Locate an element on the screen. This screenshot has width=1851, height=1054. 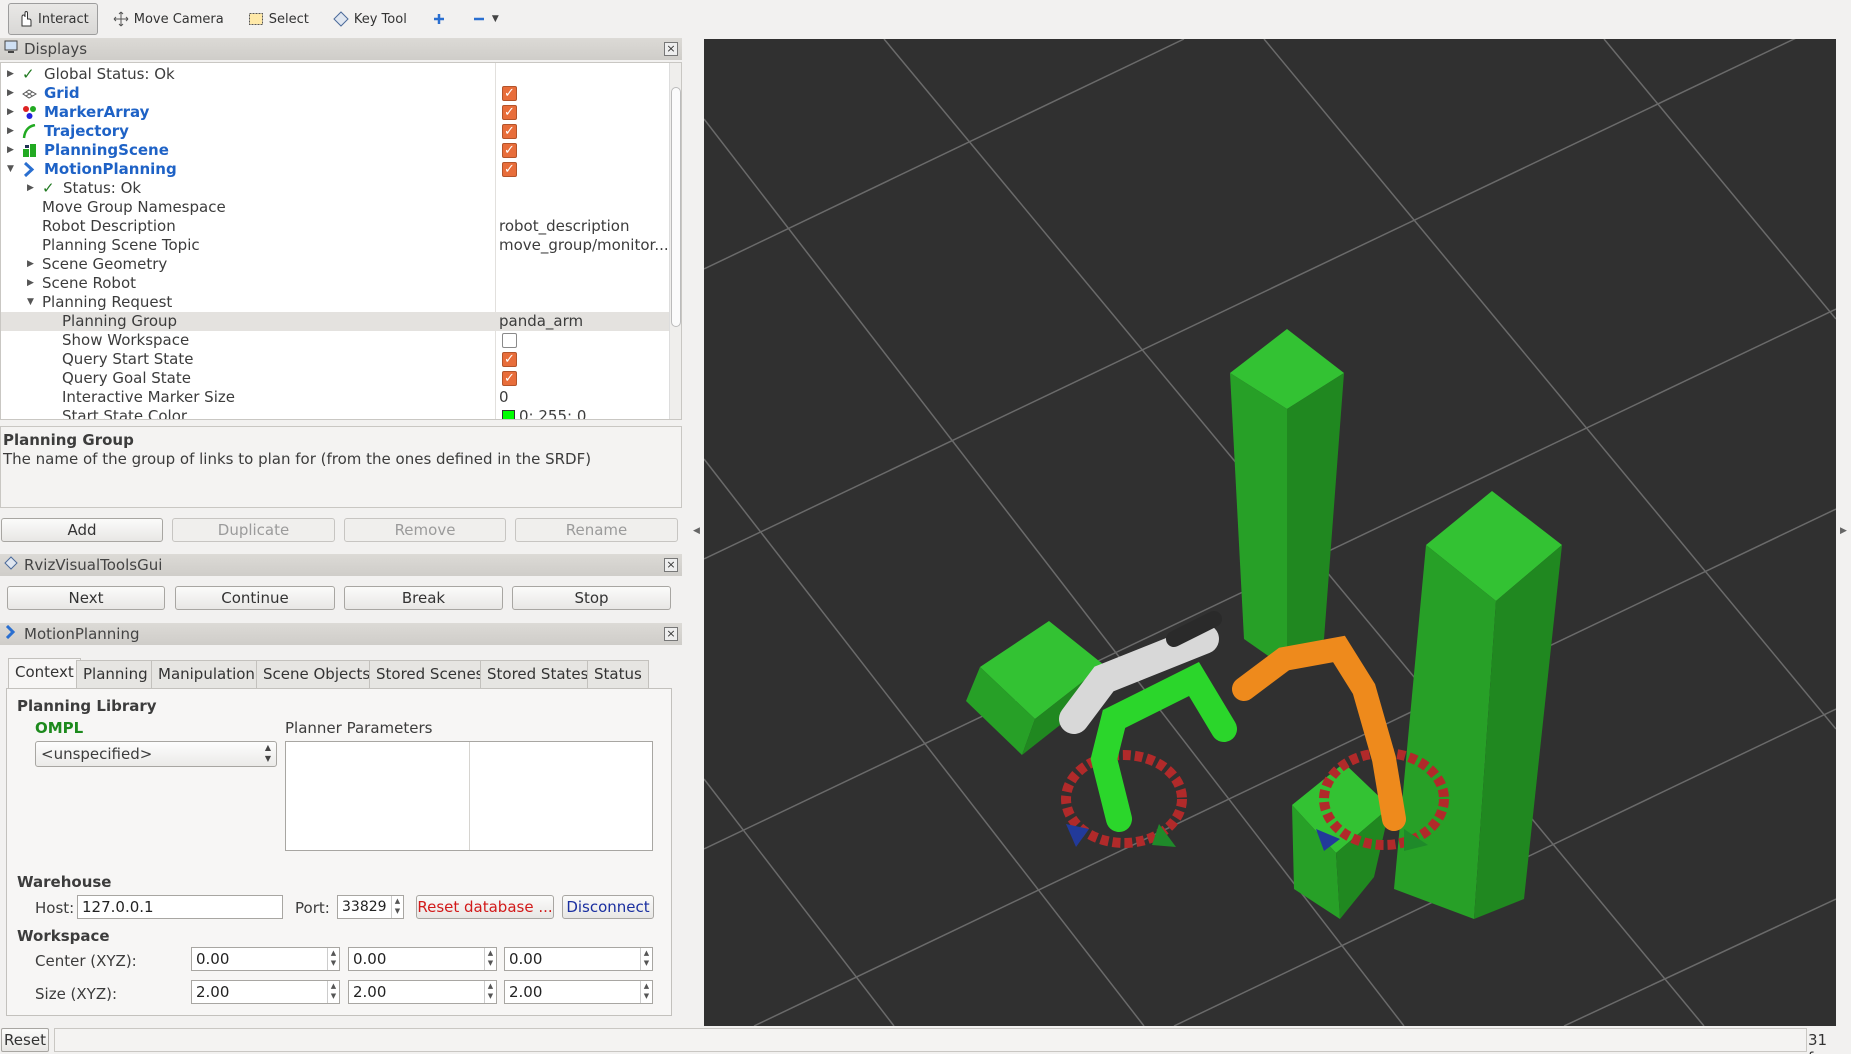
monitor-icon is located at coordinates (11, 49).